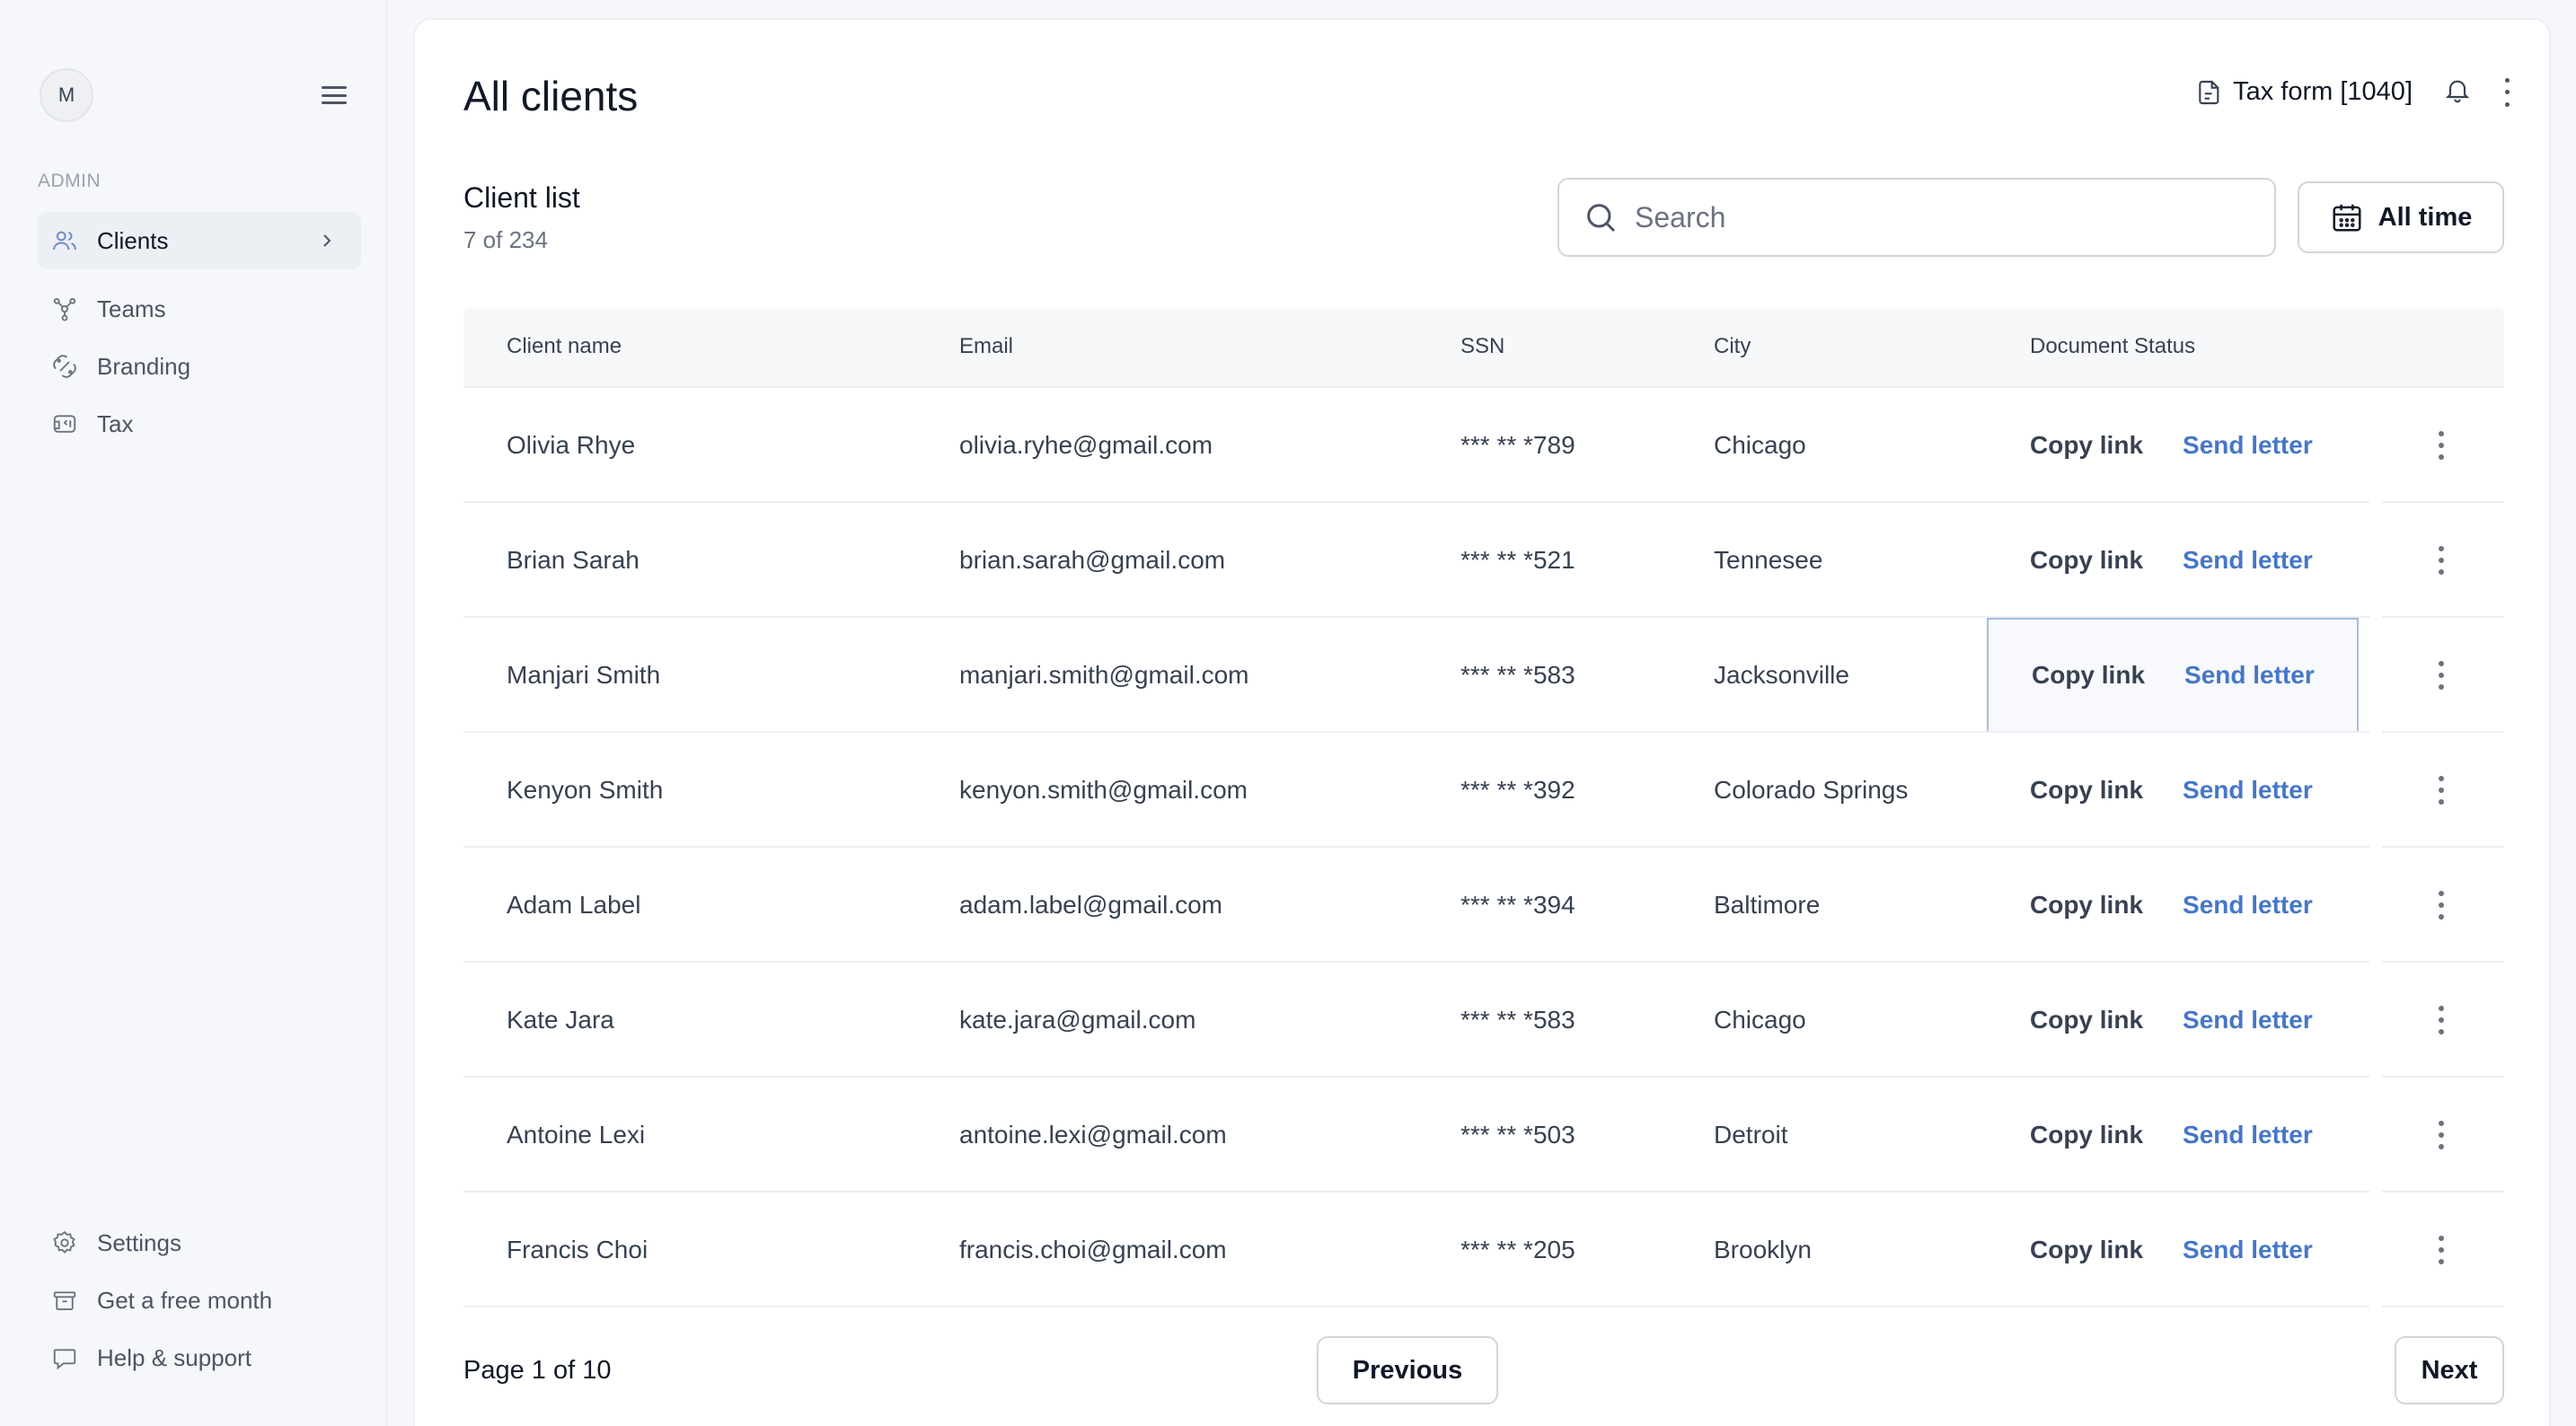 Image resolution: width=2576 pixels, height=1426 pixels. I want to click on previous-button: Previous, so click(1407, 1370).